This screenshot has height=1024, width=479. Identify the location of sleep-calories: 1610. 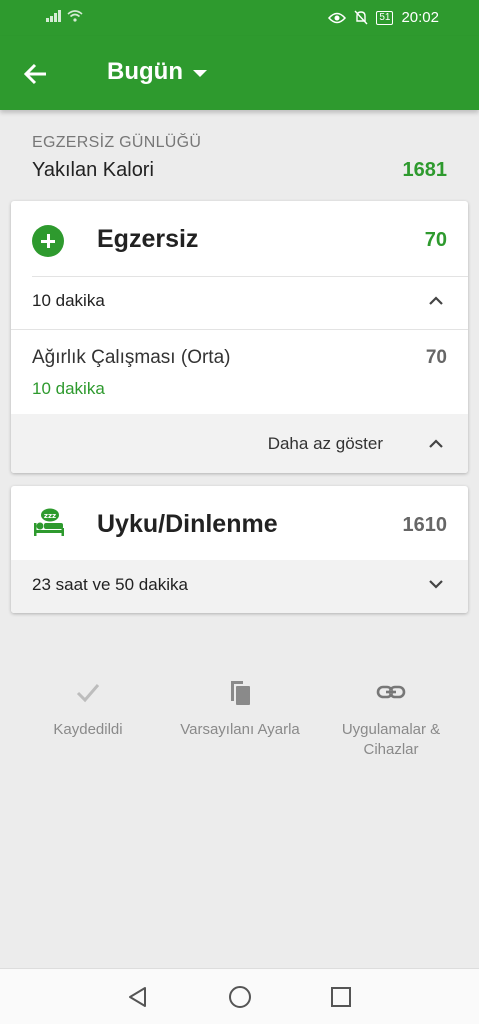
(425, 525).